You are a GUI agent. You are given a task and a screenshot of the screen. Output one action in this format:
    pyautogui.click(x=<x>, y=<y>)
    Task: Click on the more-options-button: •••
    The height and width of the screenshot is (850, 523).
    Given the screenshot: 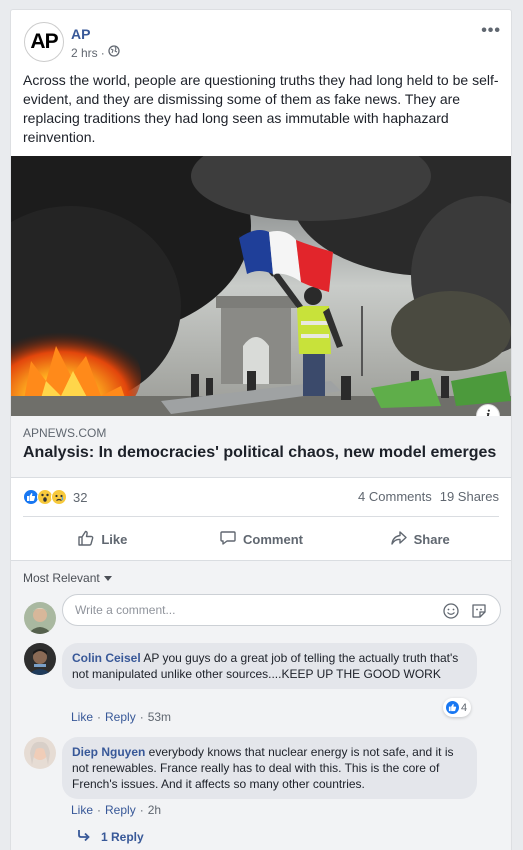 What is the action you would take?
    pyautogui.click(x=491, y=31)
    